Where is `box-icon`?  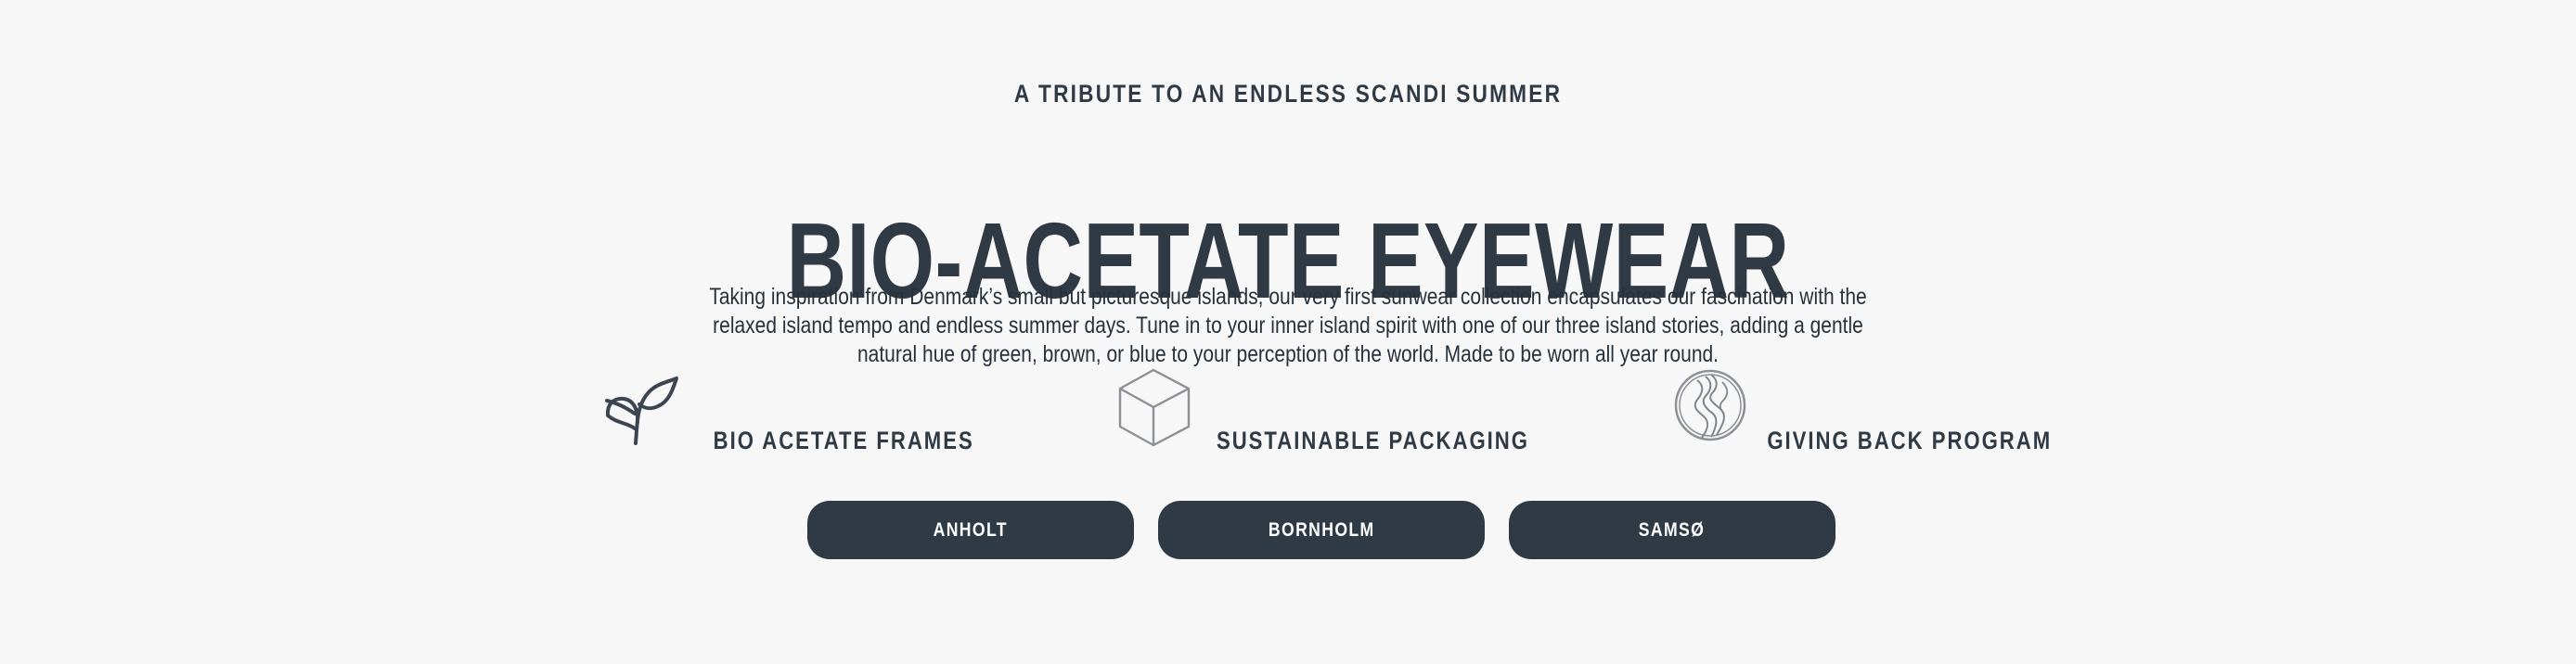 box-icon is located at coordinates (1158, 407).